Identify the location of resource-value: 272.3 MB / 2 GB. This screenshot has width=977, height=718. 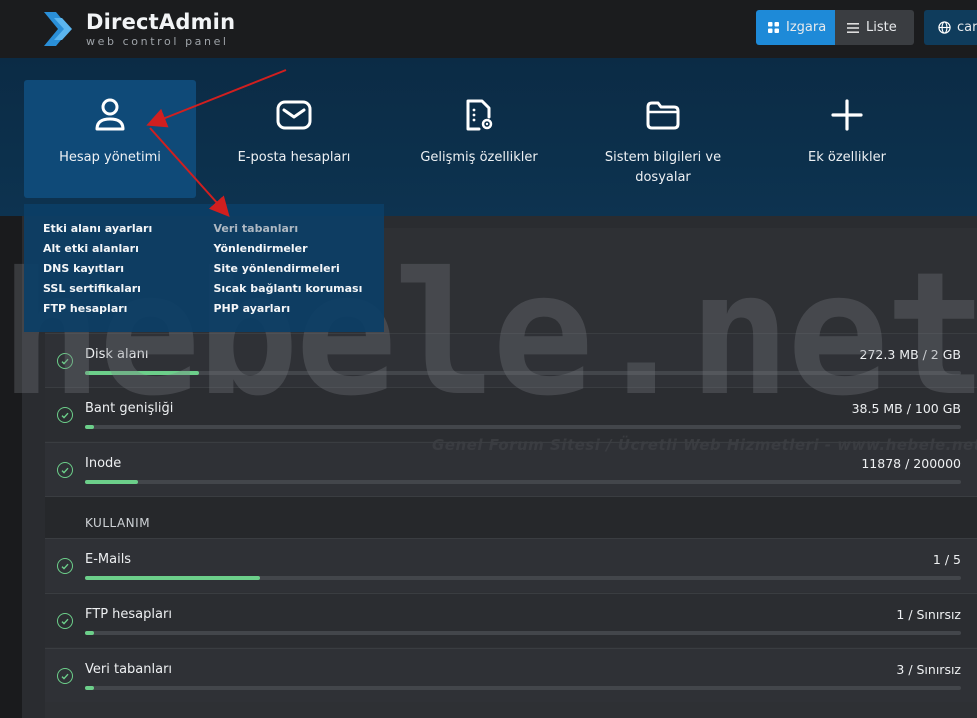
(910, 354).